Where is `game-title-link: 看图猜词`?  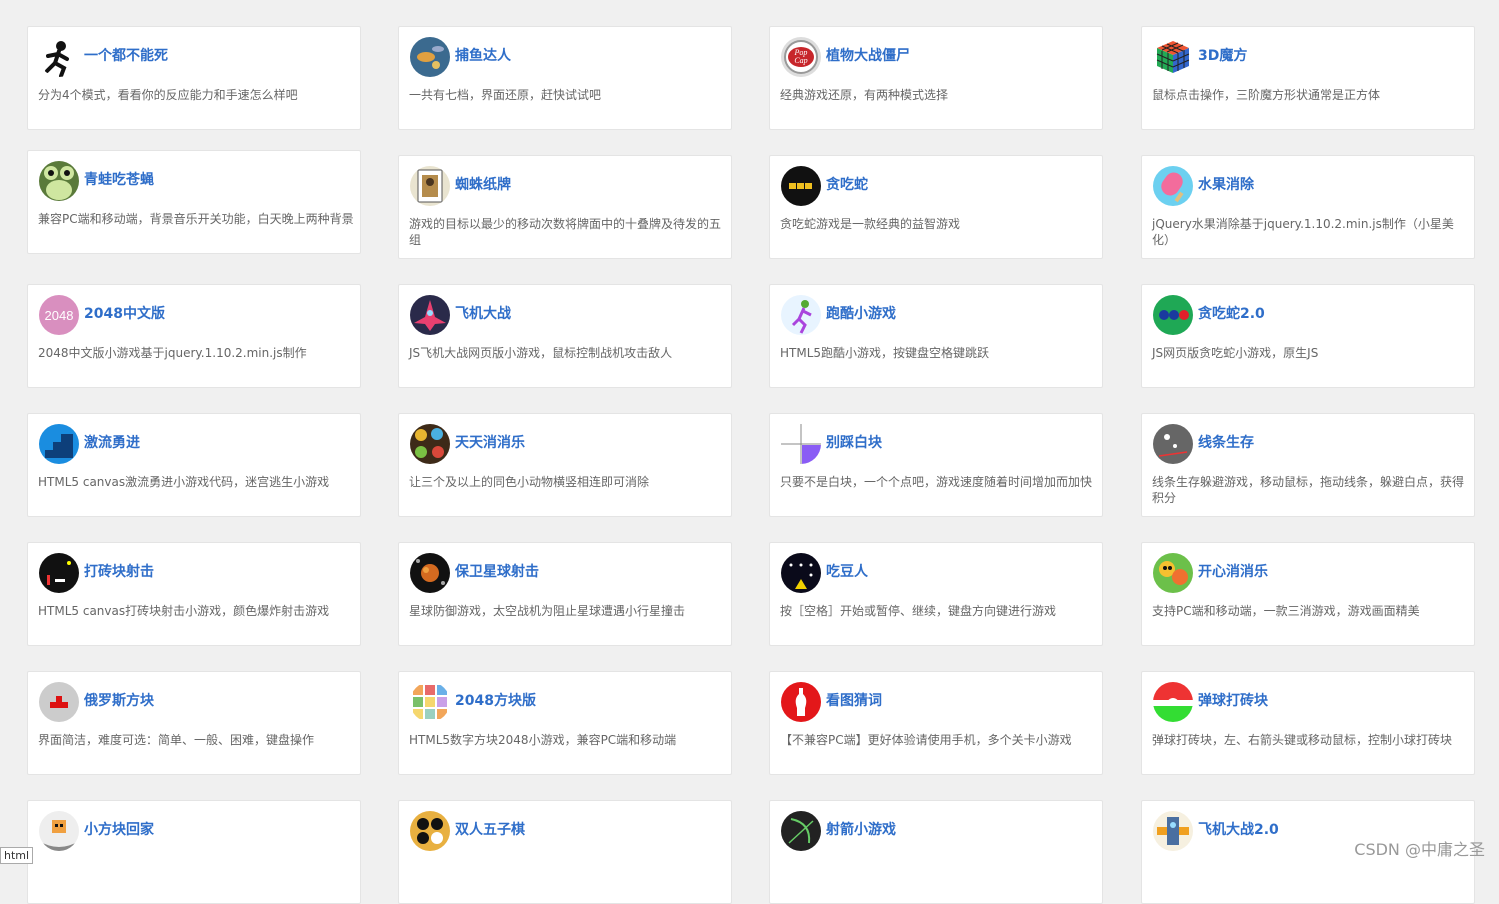 game-title-link: 看图猜词 is located at coordinates (854, 700).